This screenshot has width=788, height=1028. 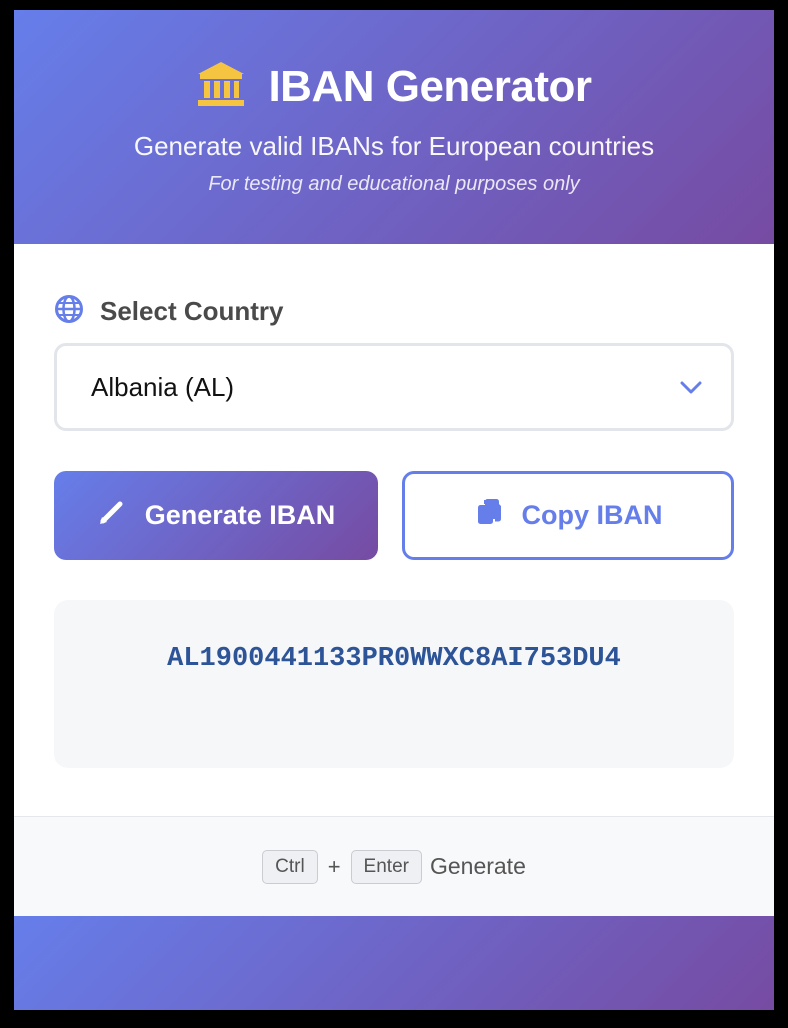 I want to click on enter-key: Enter, so click(x=386, y=866).